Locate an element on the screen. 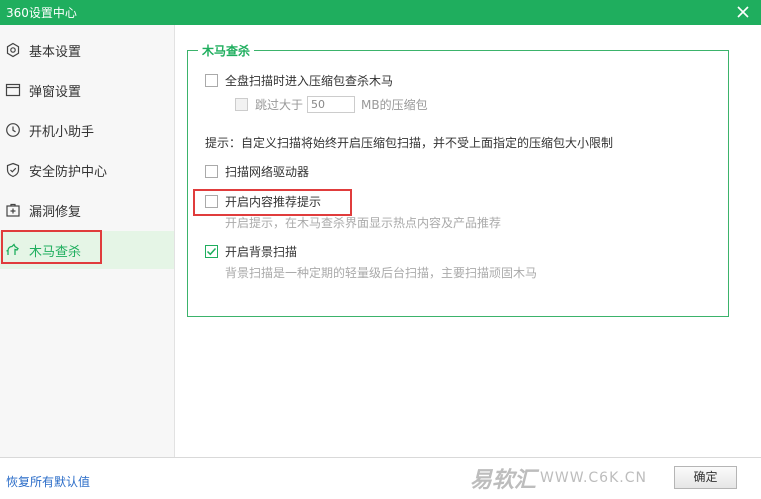 This screenshot has height=499, width=761. option-recommend: 开启内容推荐提示 is located at coordinates (263, 201).